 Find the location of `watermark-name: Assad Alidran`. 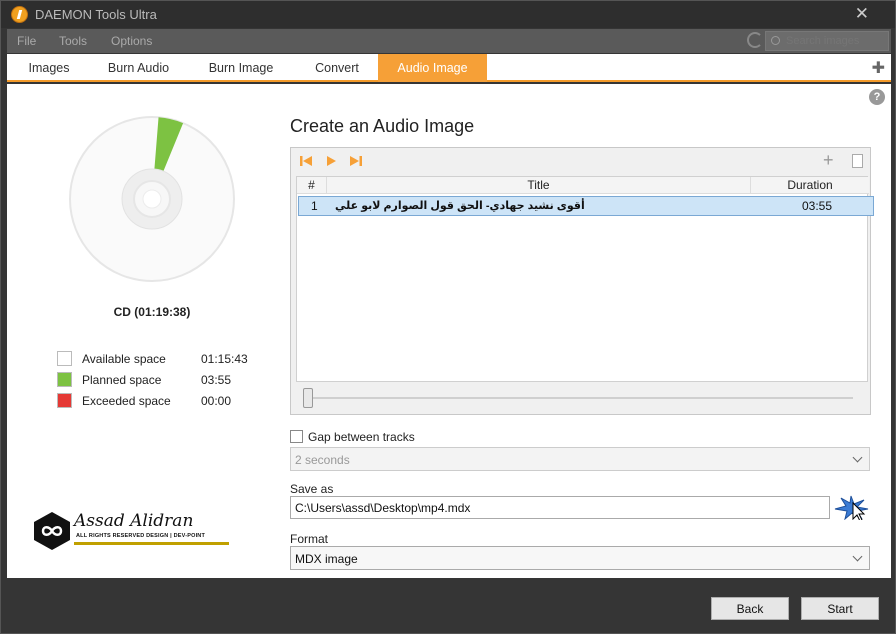

watermark-name: Assad Alidran is located at coordinates (134, 521).